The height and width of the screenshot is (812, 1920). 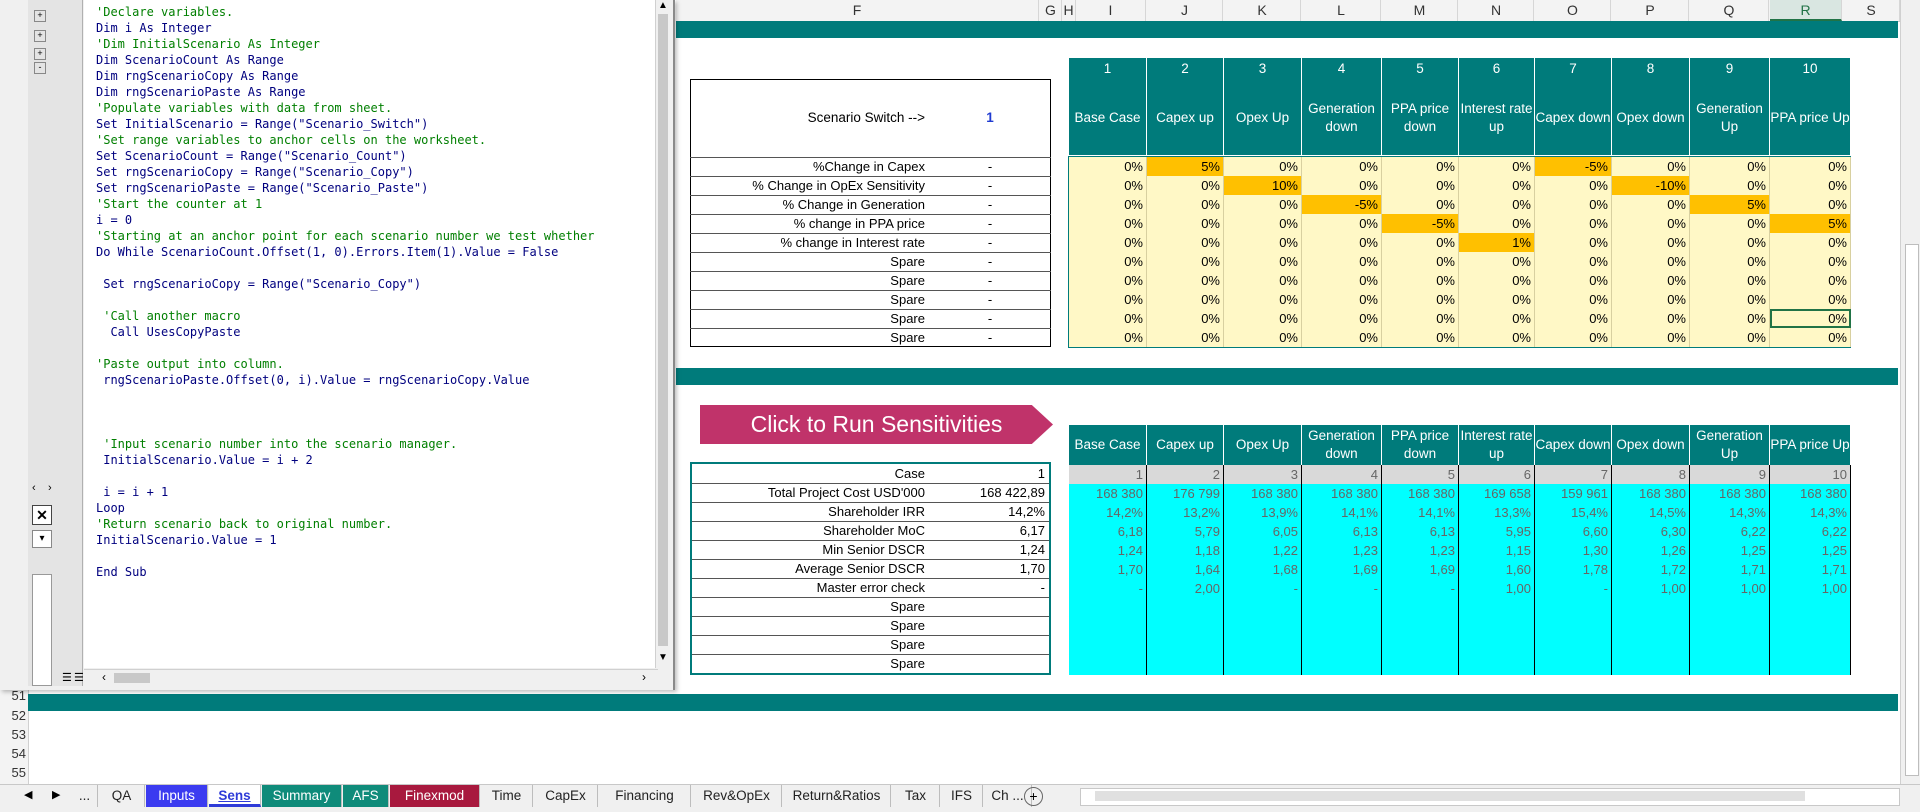 I want to click on column-header-p: P, so click(x=1650, y=10).